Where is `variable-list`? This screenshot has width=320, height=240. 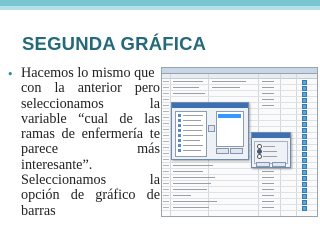 variable-list is located at coordinates (191, 134).